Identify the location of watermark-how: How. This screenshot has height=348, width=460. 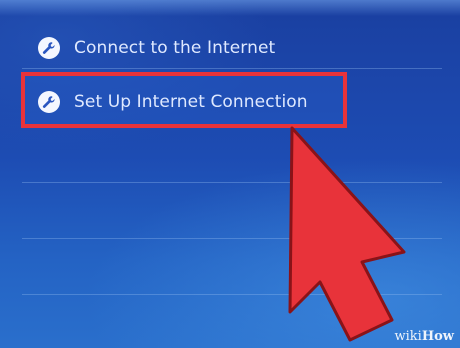
(437, 336).